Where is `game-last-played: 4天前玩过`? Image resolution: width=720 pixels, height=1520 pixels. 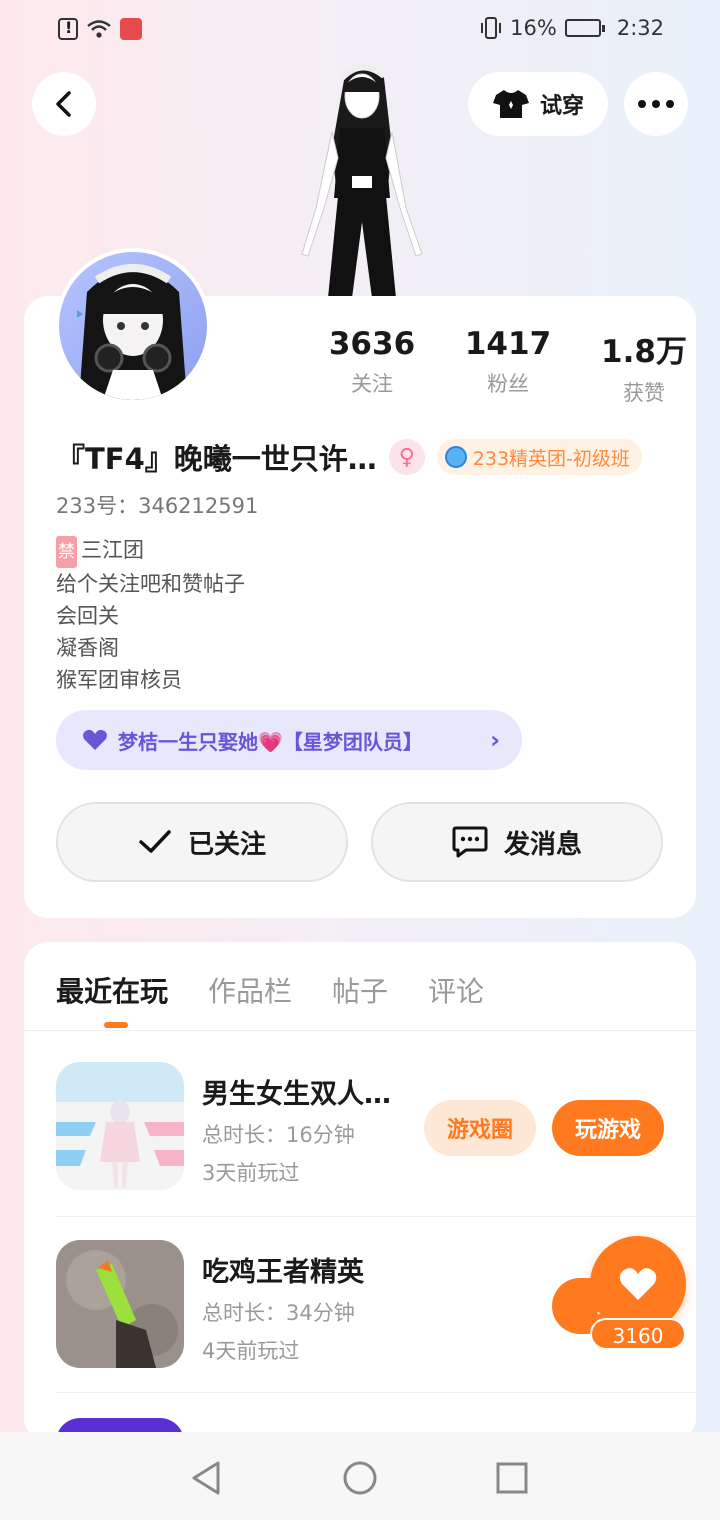 game-last-played: 4天前玩过 is located at coordinates (251, 1351).